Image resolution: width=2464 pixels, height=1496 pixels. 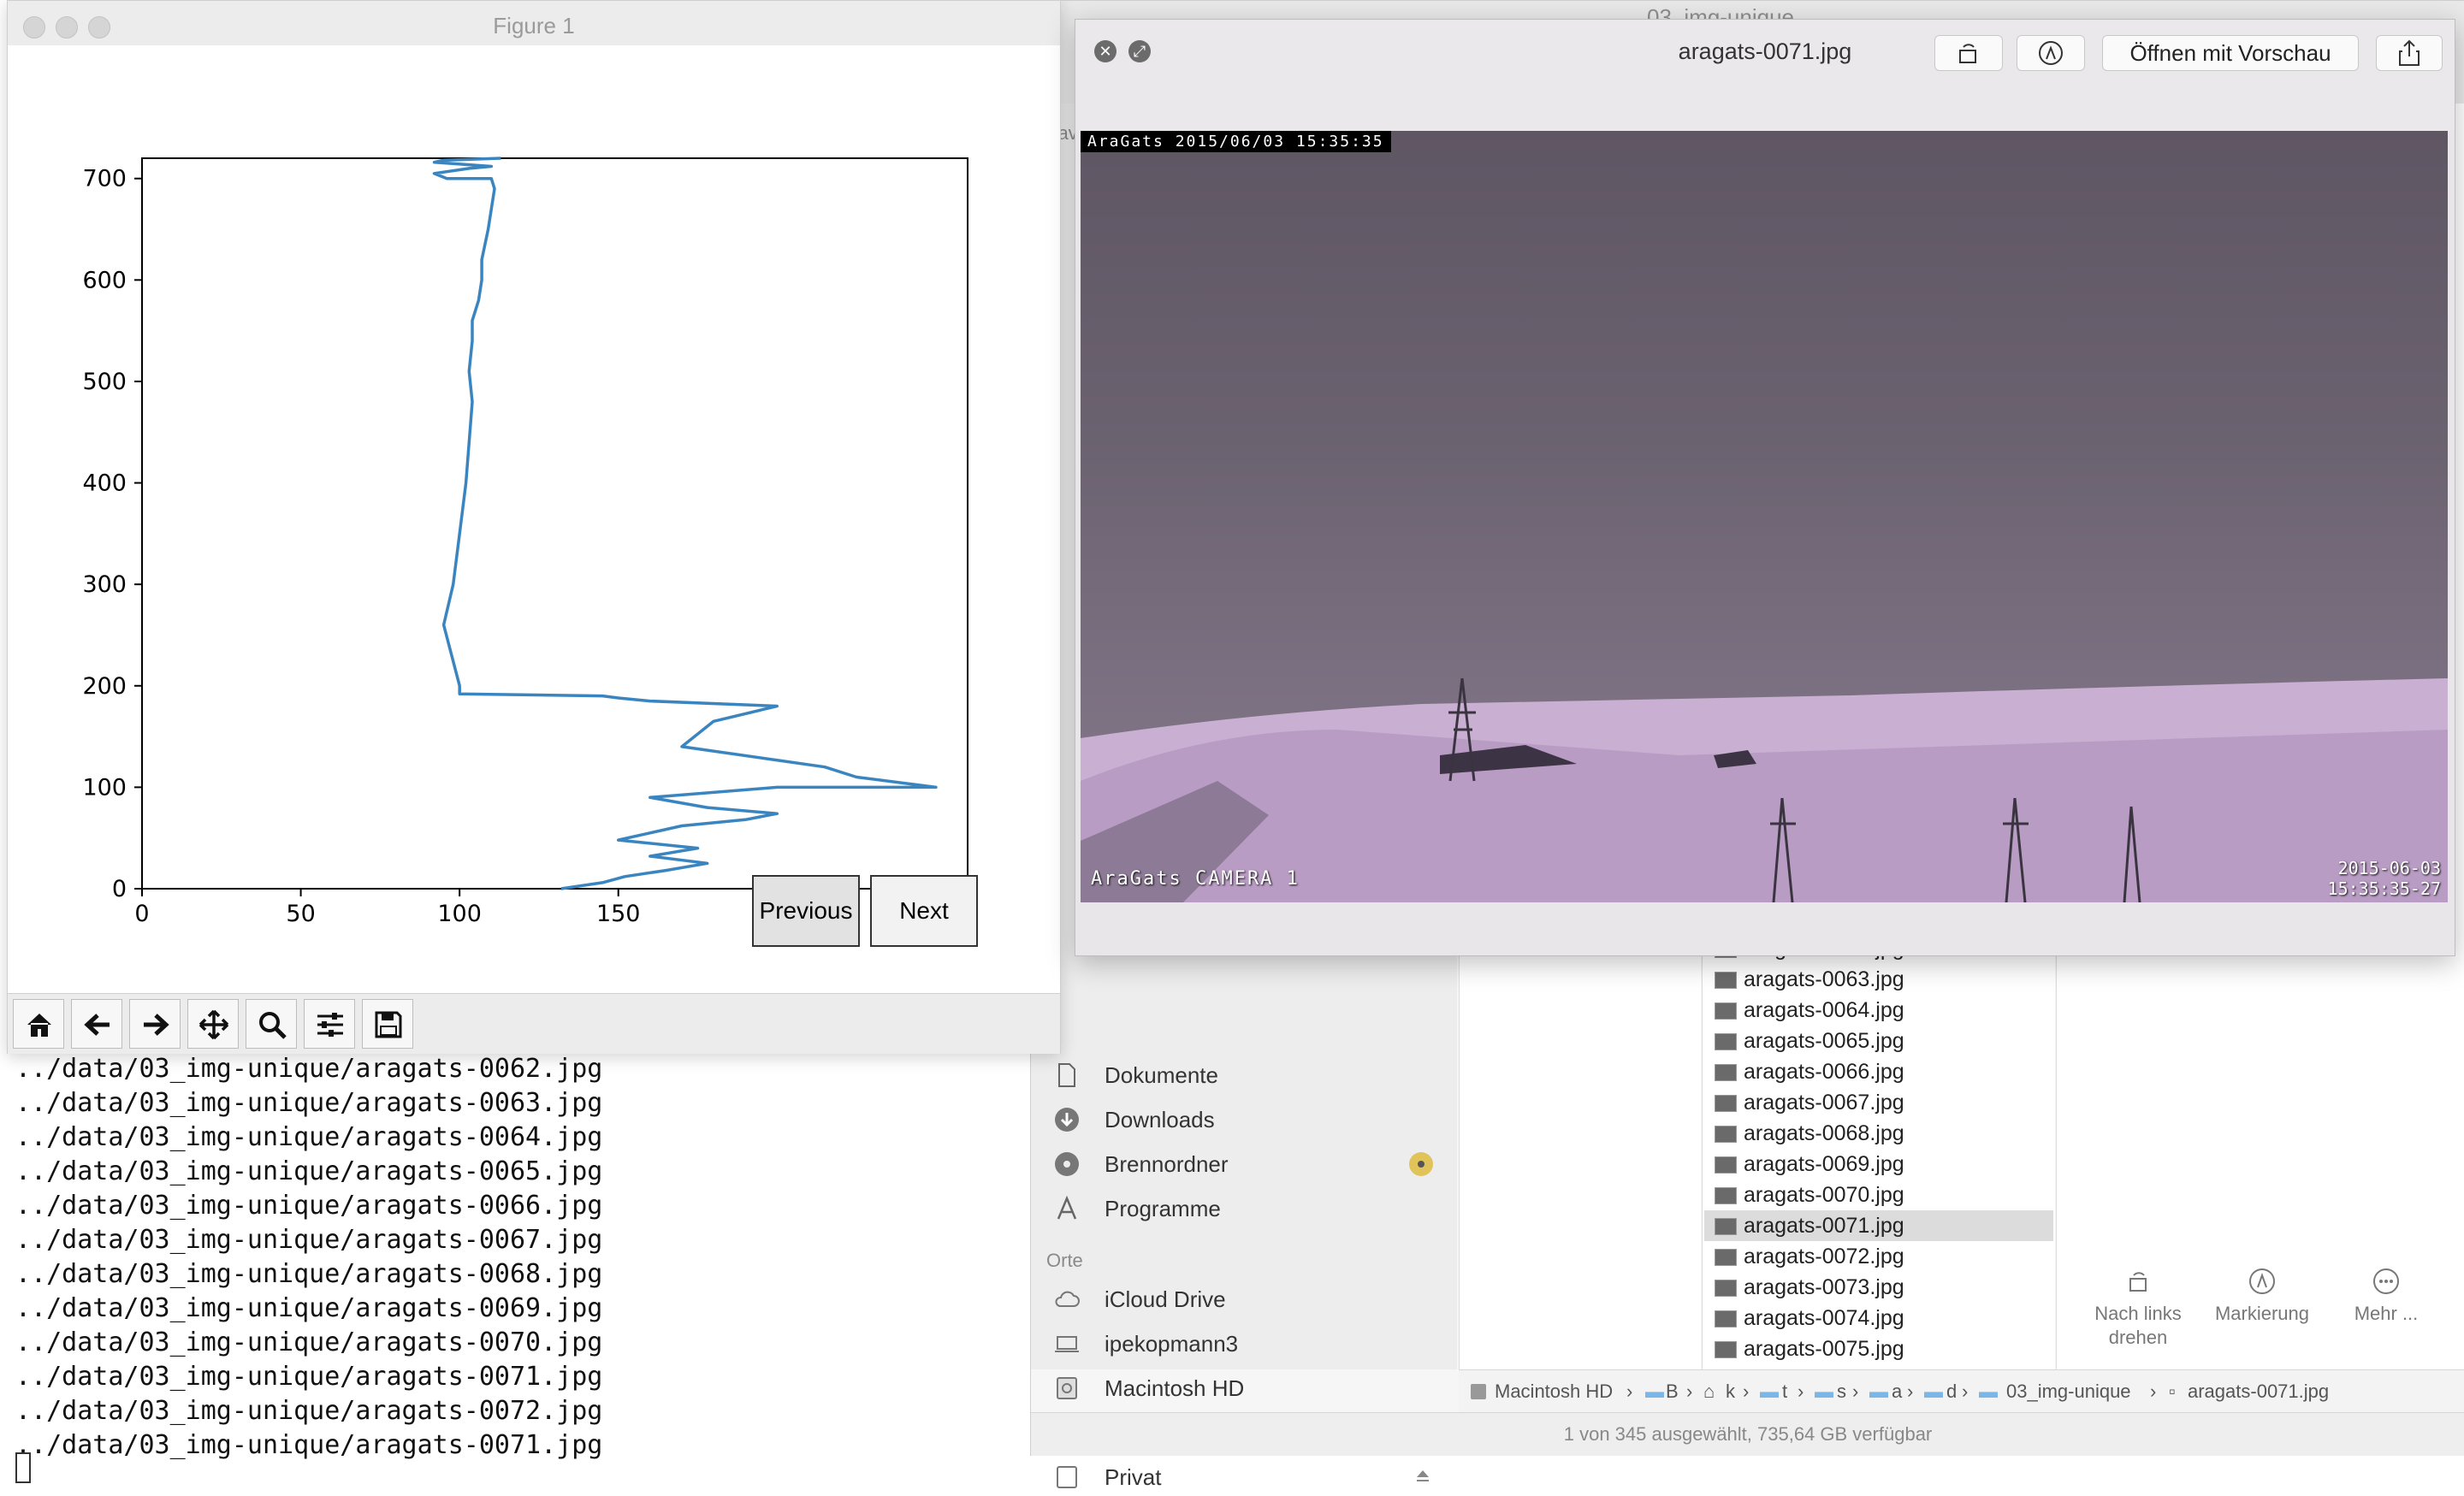 What do you see at coordinates (2051, 53) in the screenshot?
I see `markup-button` at bounding box center [2051, 53].